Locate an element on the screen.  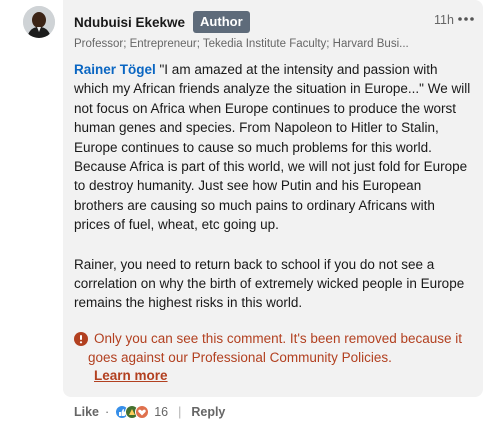
timestamp: 11h is located at coordinates (444, 20).